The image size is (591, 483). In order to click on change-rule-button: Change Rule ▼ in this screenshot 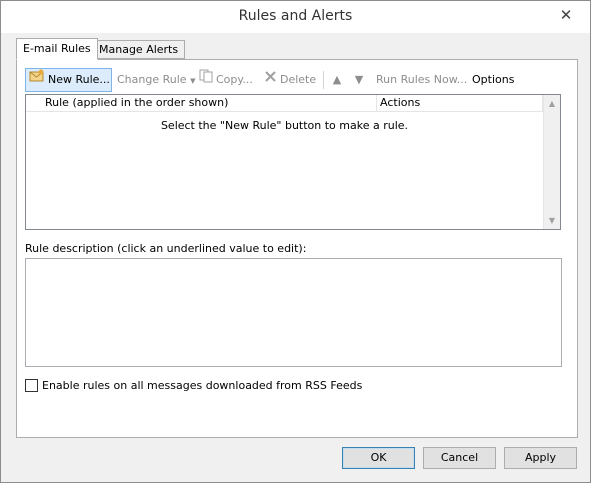, I will do `click(154, 80)`.